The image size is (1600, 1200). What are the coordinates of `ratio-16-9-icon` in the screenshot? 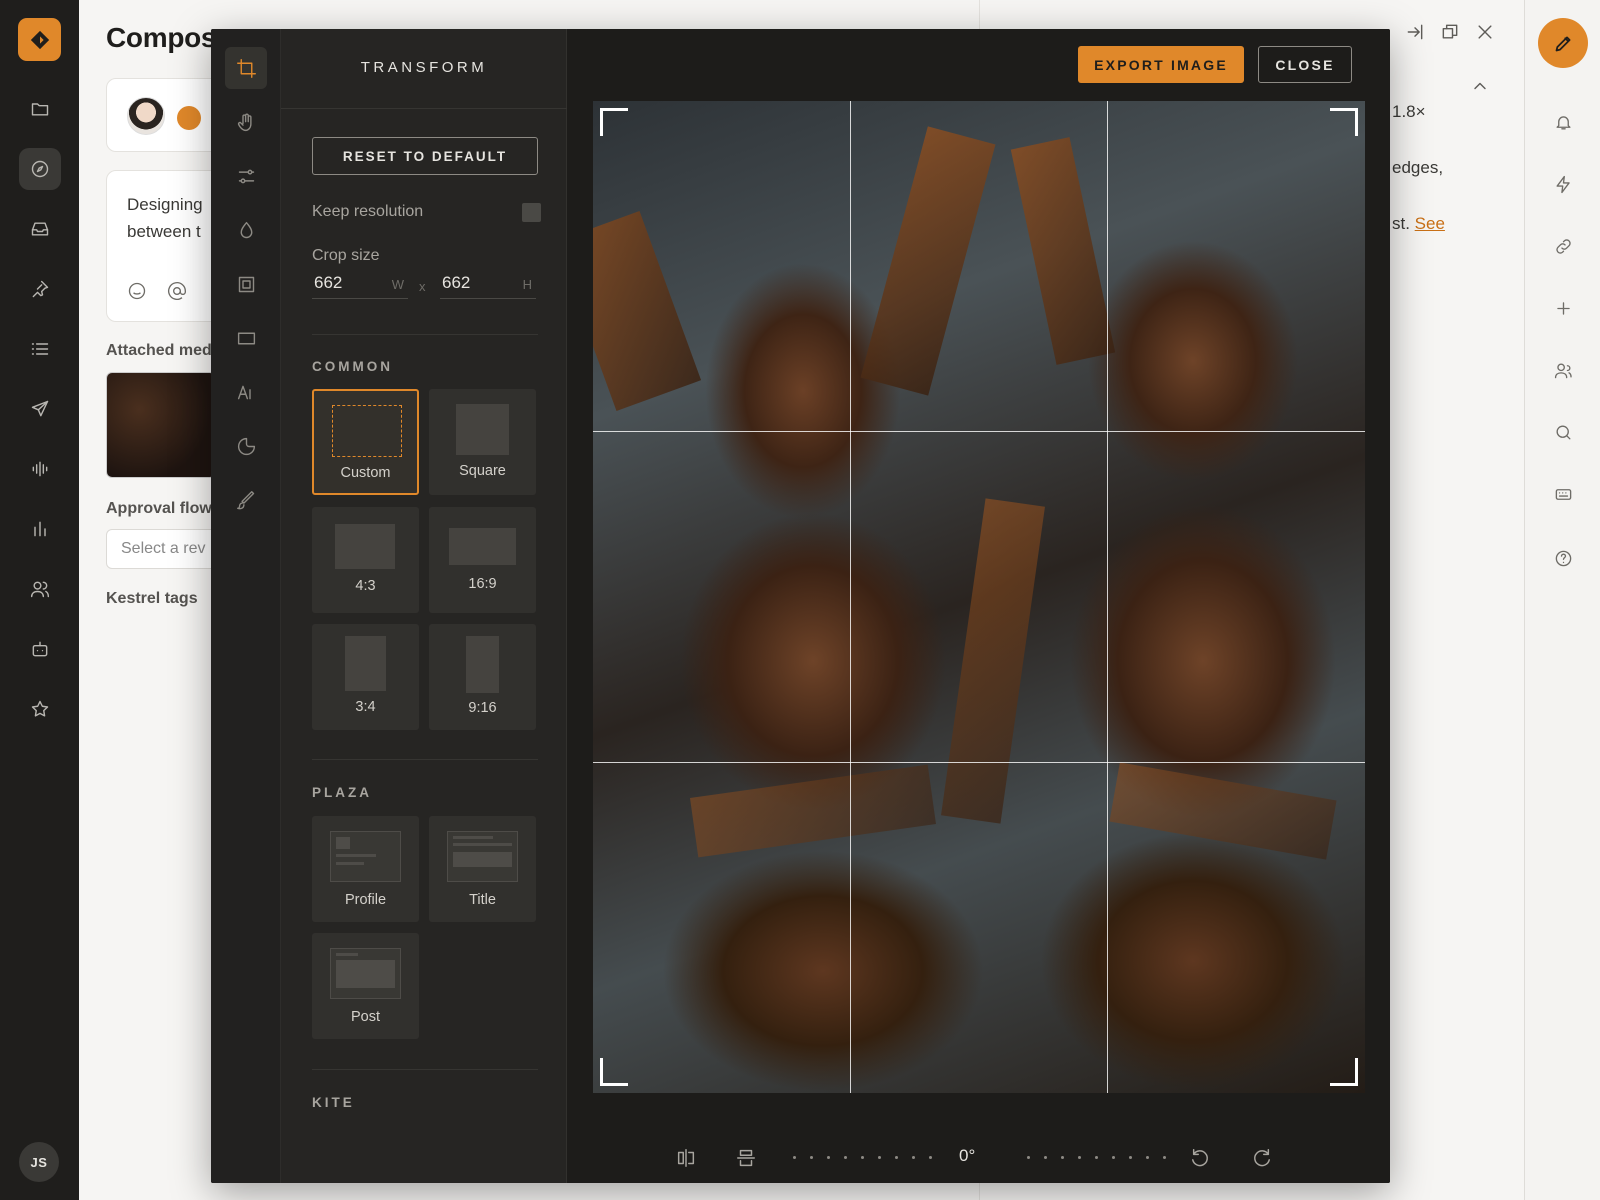 It's located at (482, 546).